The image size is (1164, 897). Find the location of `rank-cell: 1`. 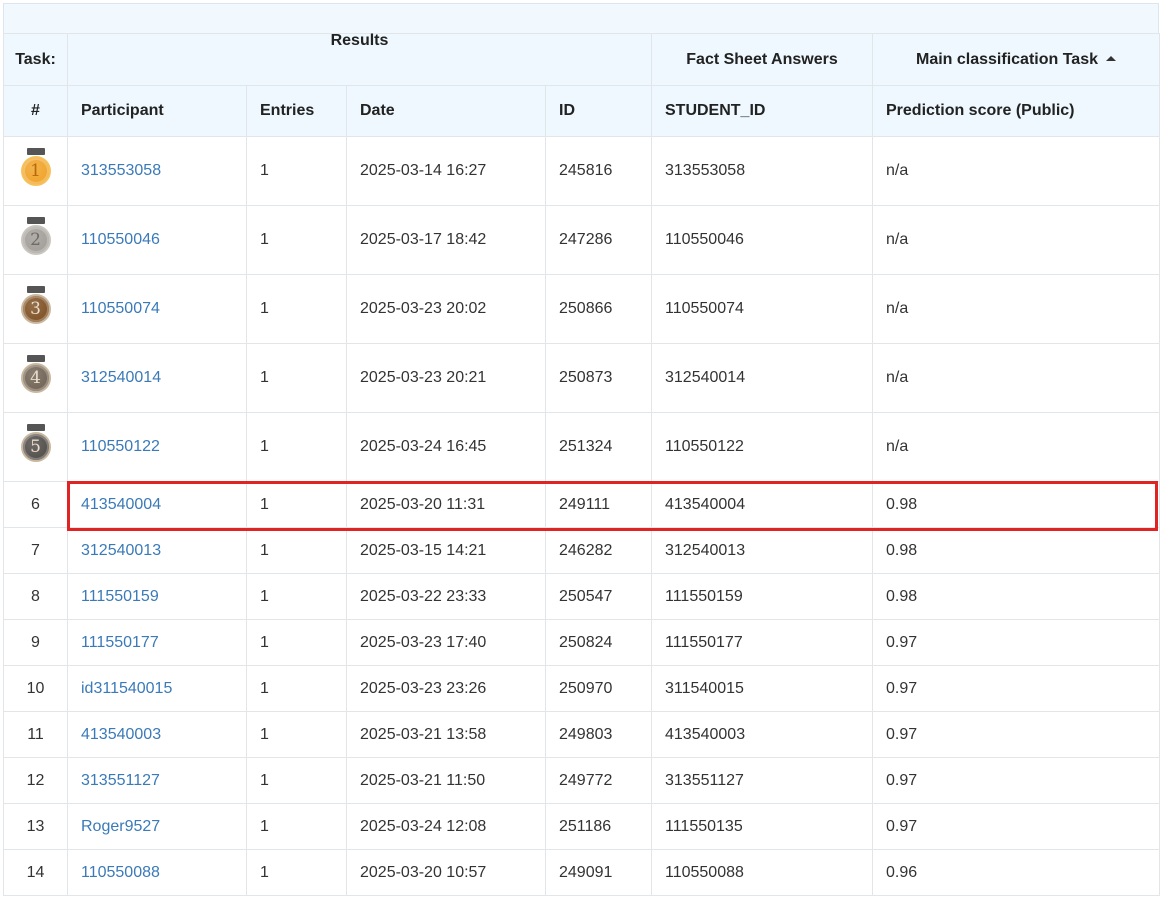

rank-cell: 1 is located at coordinates (35, 171).